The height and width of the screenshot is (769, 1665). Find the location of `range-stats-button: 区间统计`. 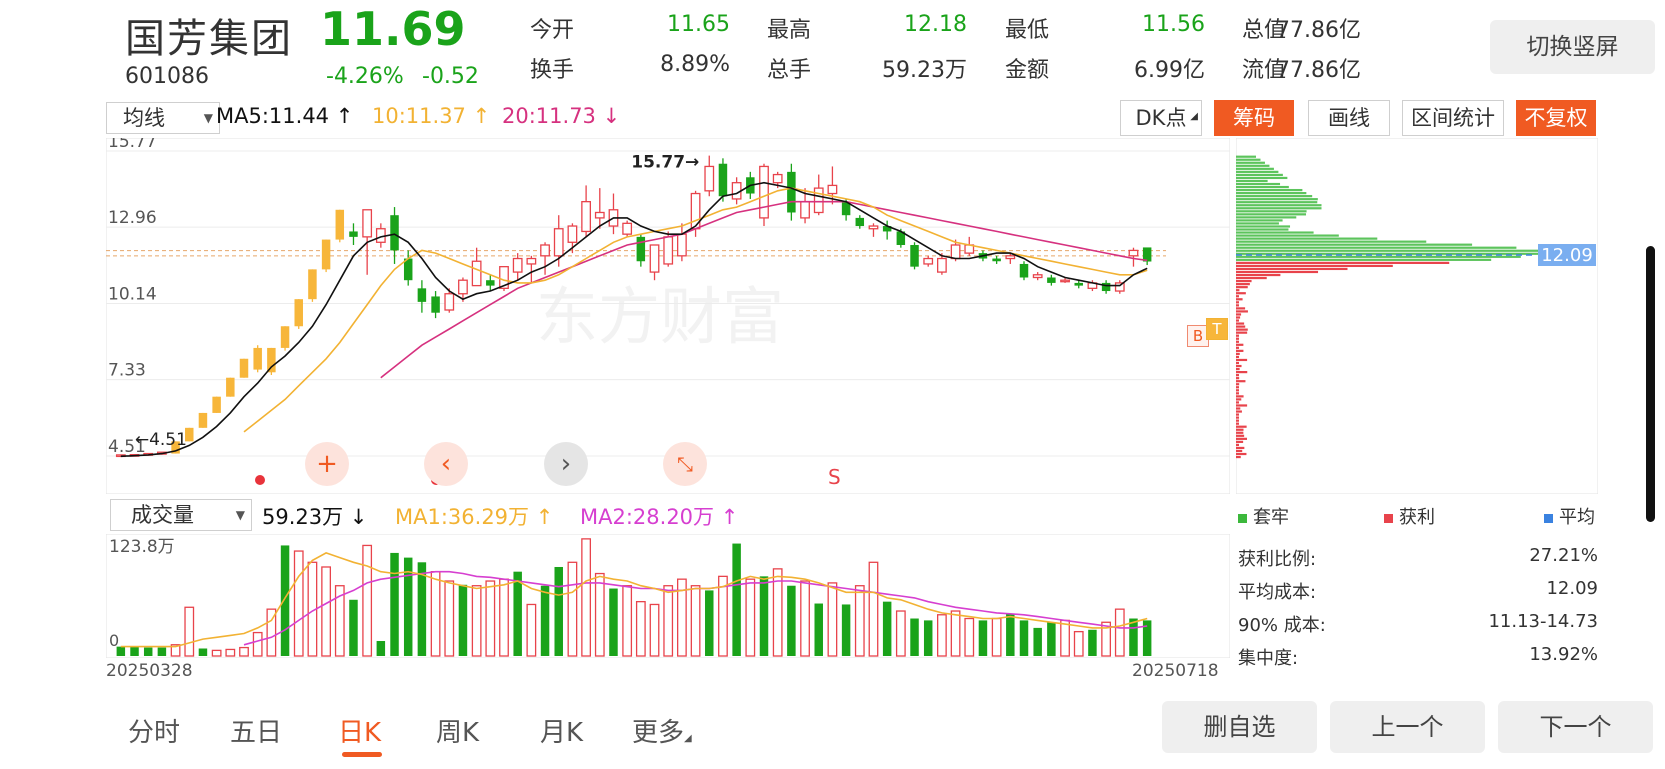

range-stats-button: 区间统计 is located at coordinates (1453, 118).